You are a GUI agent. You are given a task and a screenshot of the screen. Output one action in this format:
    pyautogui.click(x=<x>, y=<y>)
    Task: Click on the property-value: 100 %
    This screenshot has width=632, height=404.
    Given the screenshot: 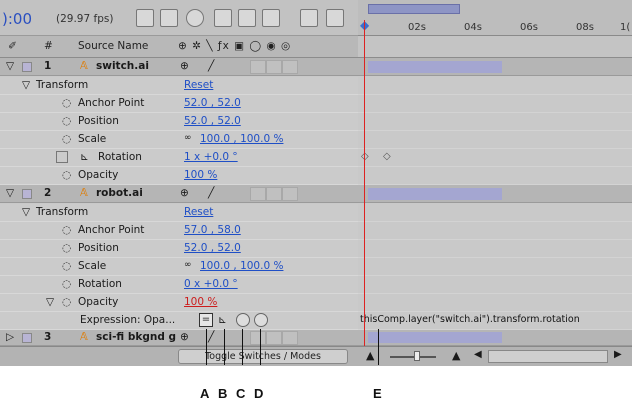 What is the action you would take?
    pyautogui.click(x=200, y=175)
    